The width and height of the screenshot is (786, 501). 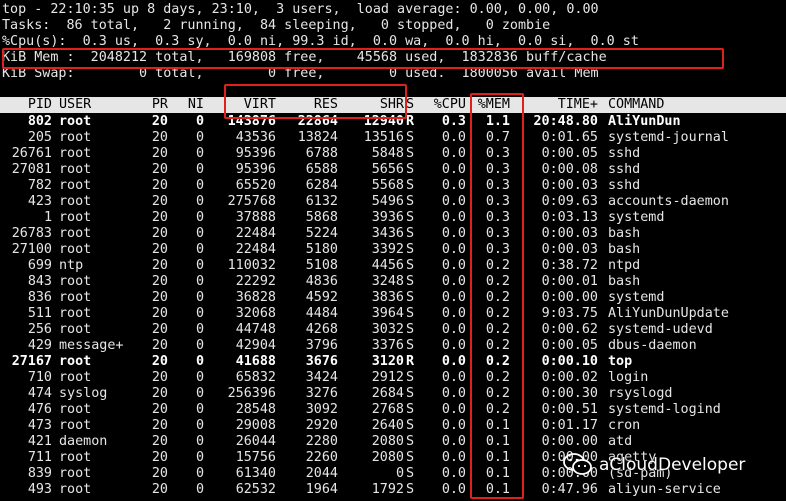 I want to click on process-pid: 27081, so click(x=31, y=169).